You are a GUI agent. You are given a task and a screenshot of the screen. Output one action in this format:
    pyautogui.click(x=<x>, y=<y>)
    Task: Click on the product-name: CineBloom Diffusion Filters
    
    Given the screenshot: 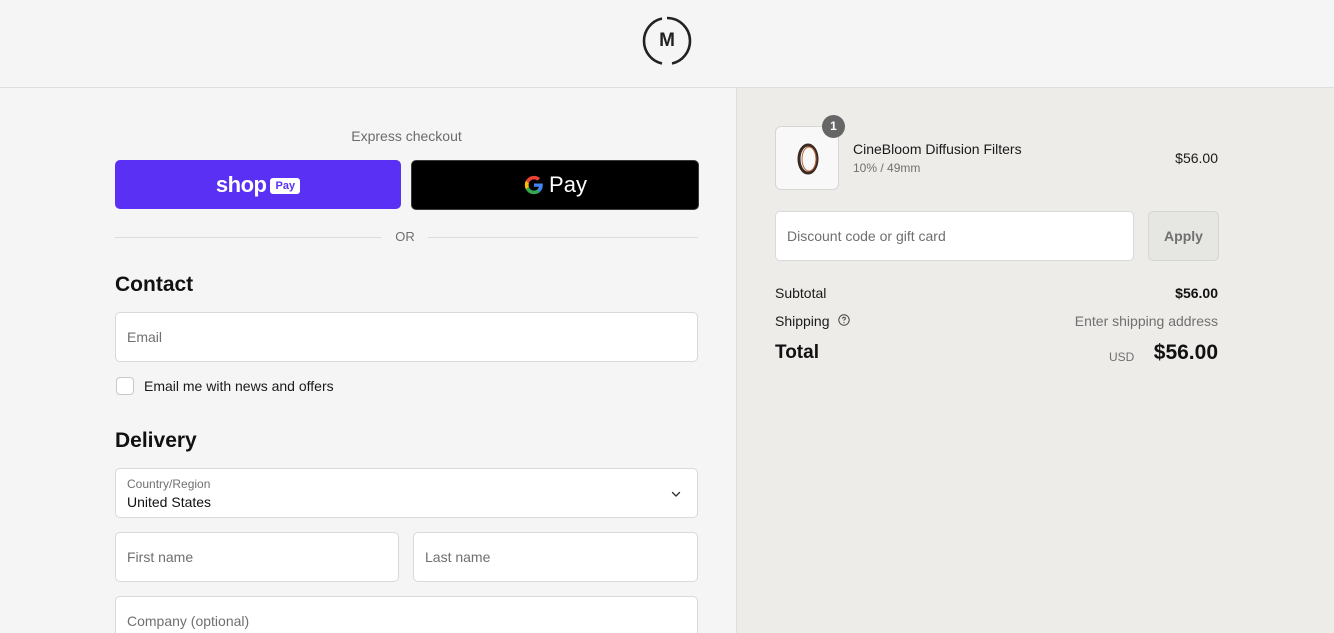 What is the action you would take?
    pyautogui.click(x=937, y=149)
    